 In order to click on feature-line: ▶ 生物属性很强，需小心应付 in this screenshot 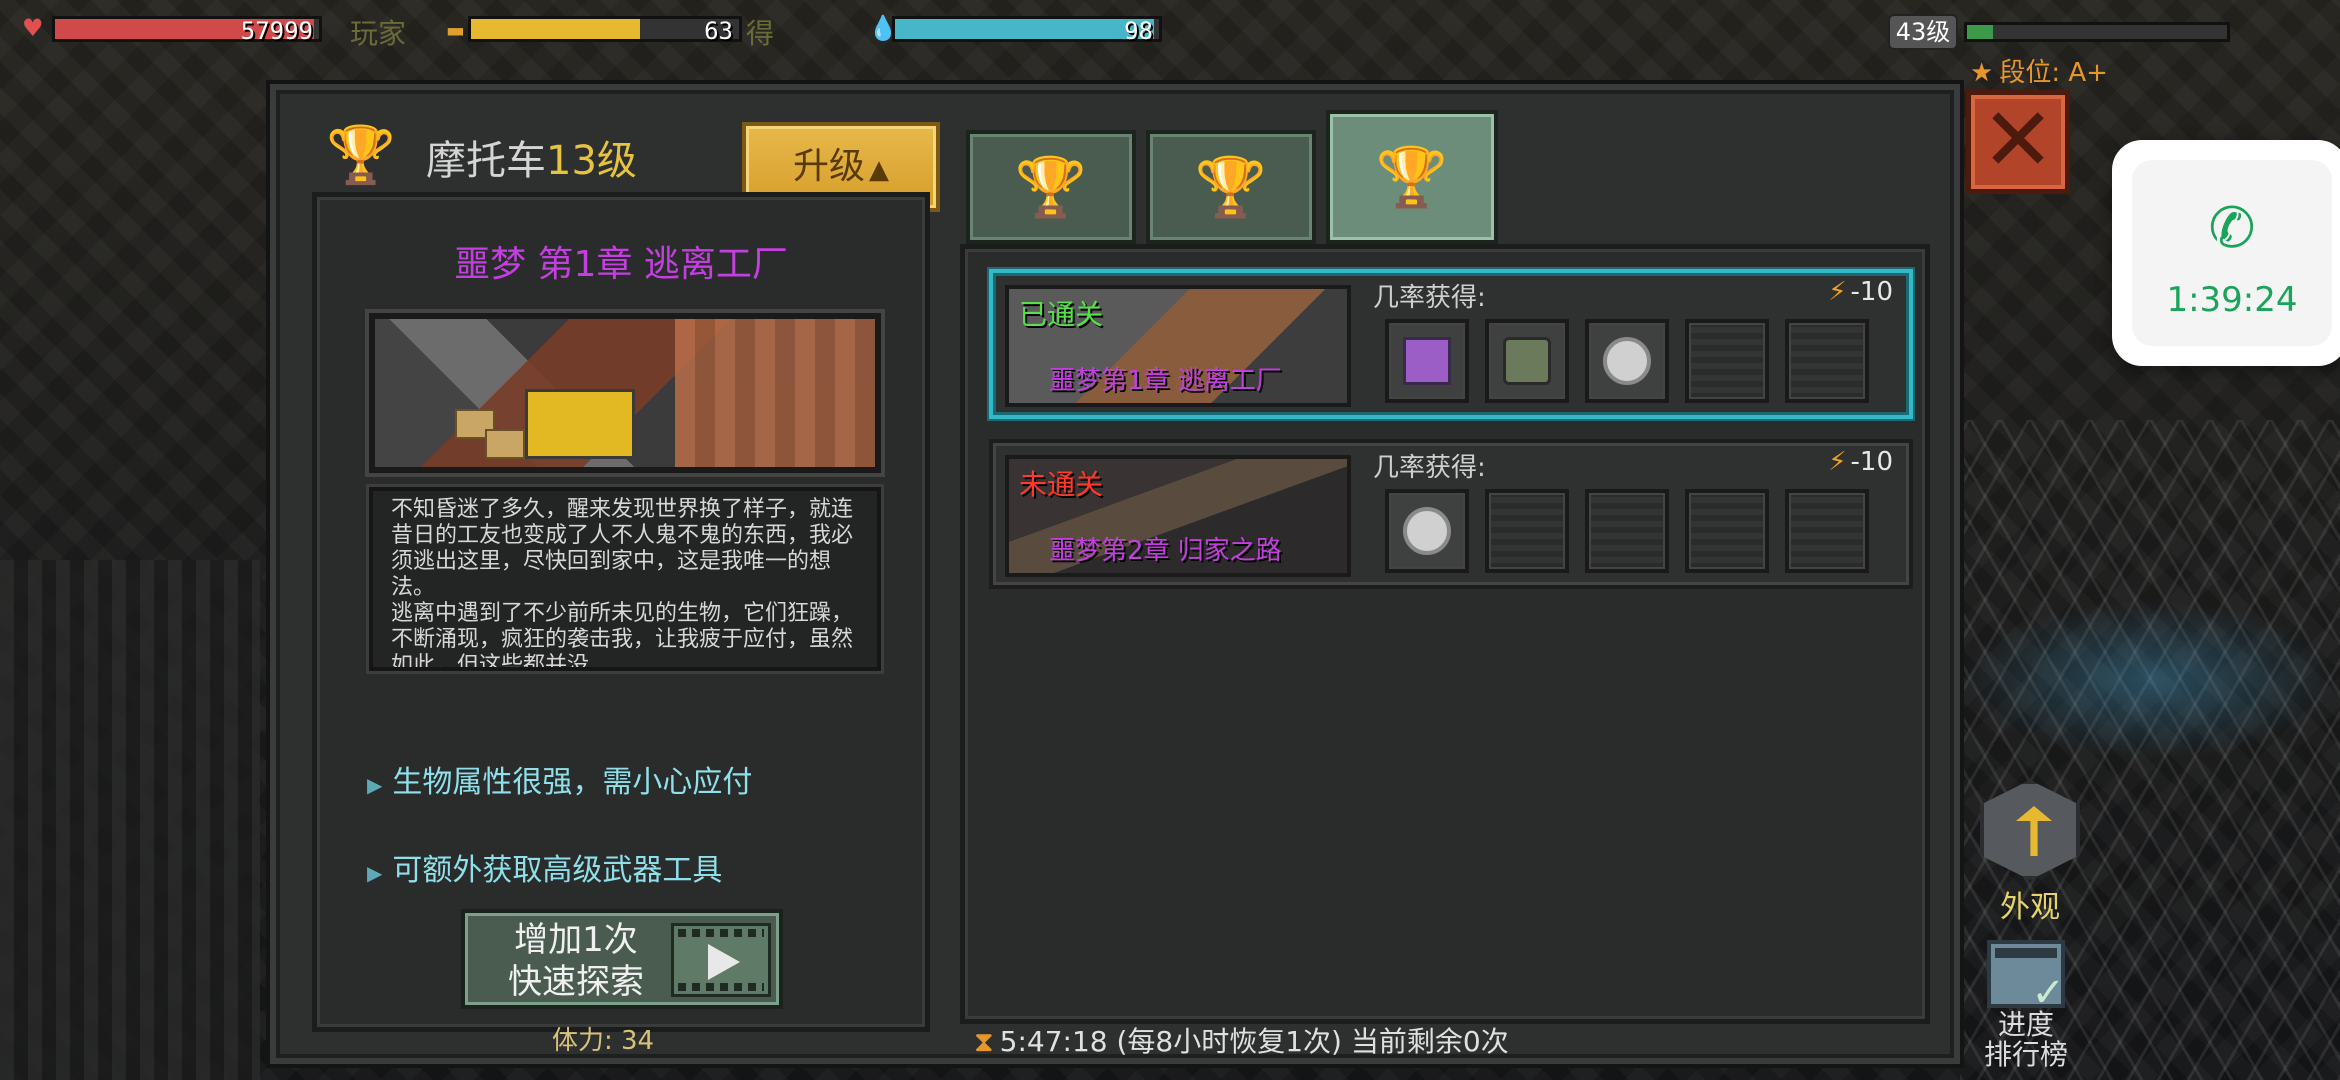, I will do `click(559, 779)`.